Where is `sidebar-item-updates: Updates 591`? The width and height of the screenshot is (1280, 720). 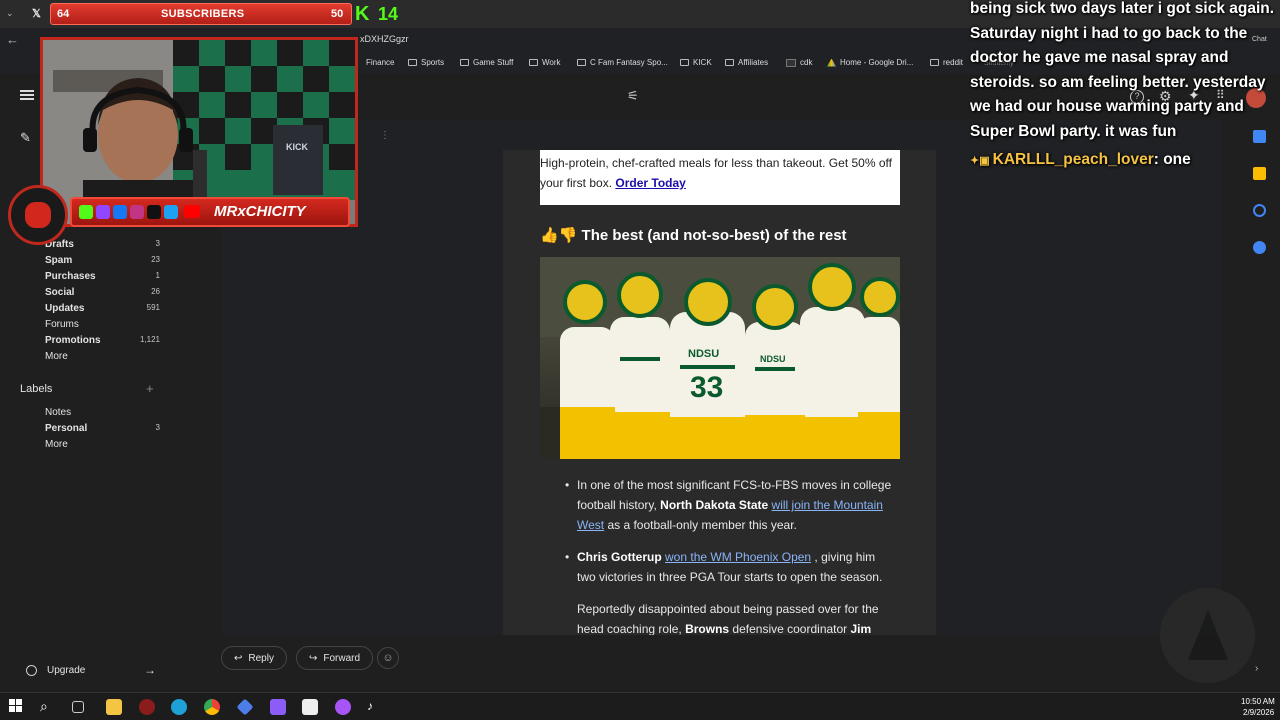 sidebar-item-updates: Updates 591 is located at coordinates (102, 308).